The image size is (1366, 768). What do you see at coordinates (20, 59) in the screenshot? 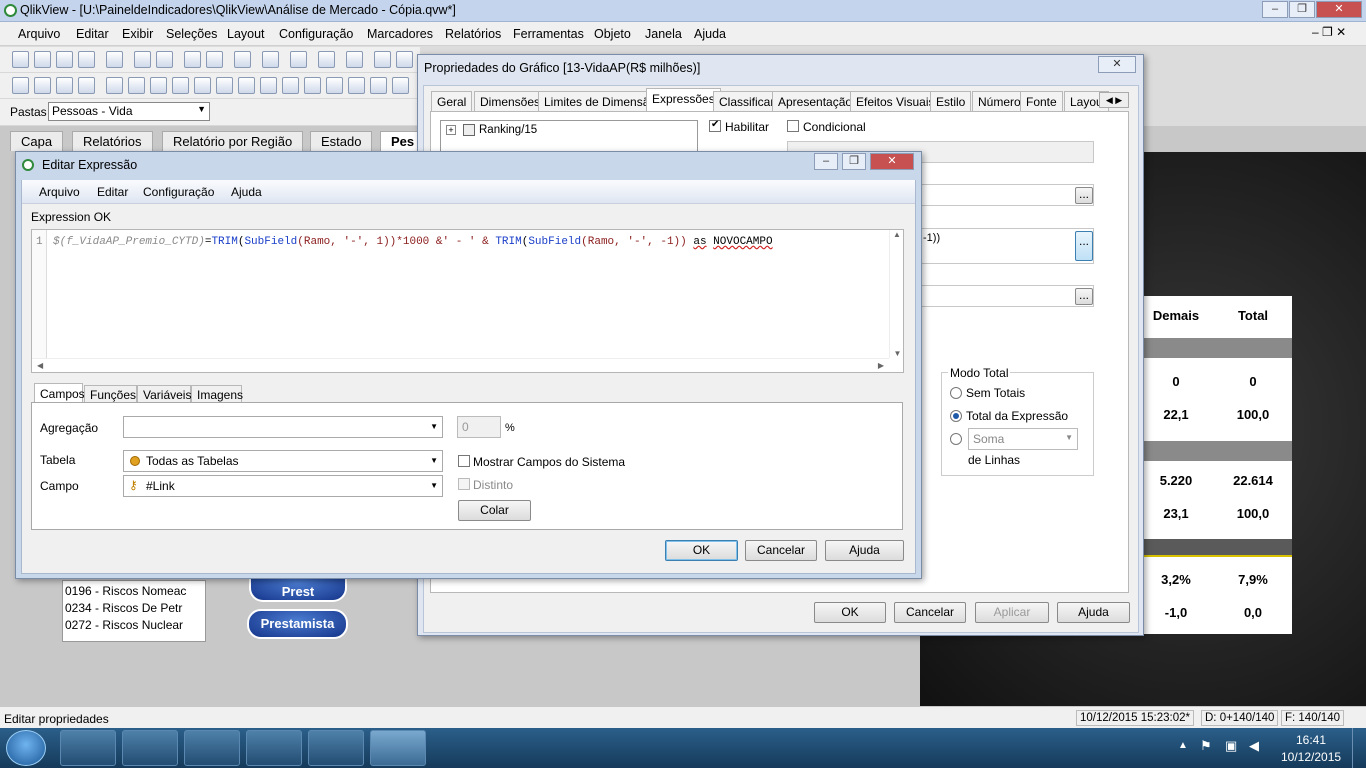
I see `new-icon` at bounding box center [20, 59].